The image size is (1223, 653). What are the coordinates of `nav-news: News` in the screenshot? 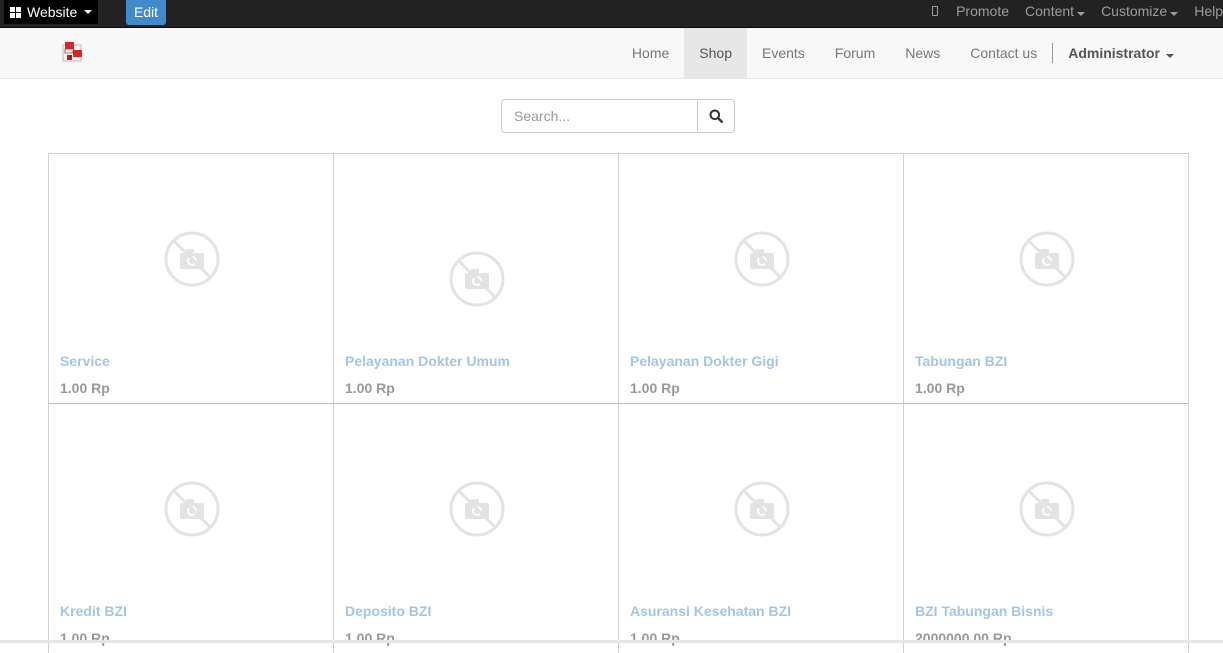 It's located at (922, 53).